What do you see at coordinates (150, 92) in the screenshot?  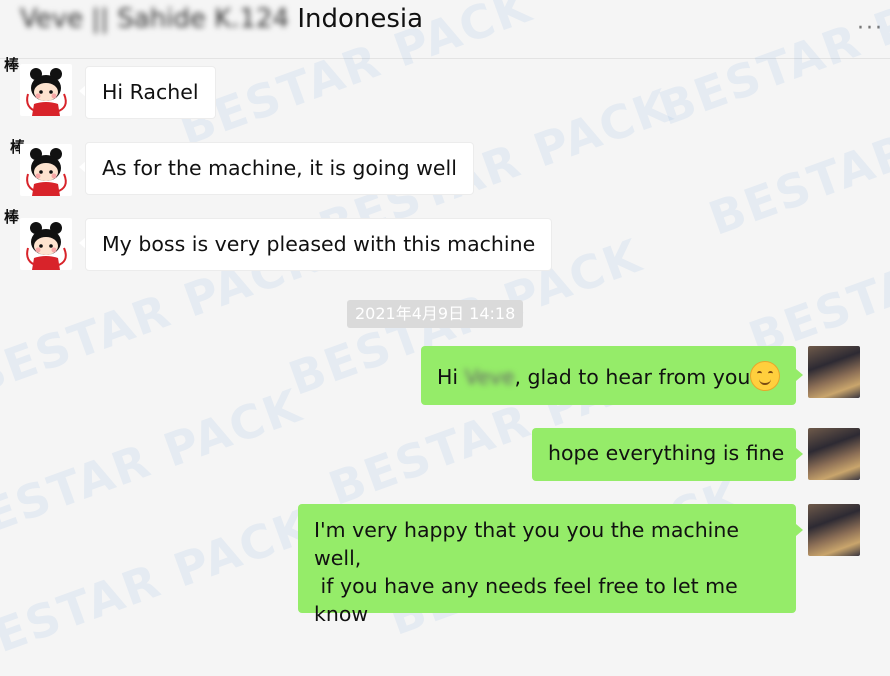 I see `incoming-message: Hi Rachel` at bounding box center [150, 92].